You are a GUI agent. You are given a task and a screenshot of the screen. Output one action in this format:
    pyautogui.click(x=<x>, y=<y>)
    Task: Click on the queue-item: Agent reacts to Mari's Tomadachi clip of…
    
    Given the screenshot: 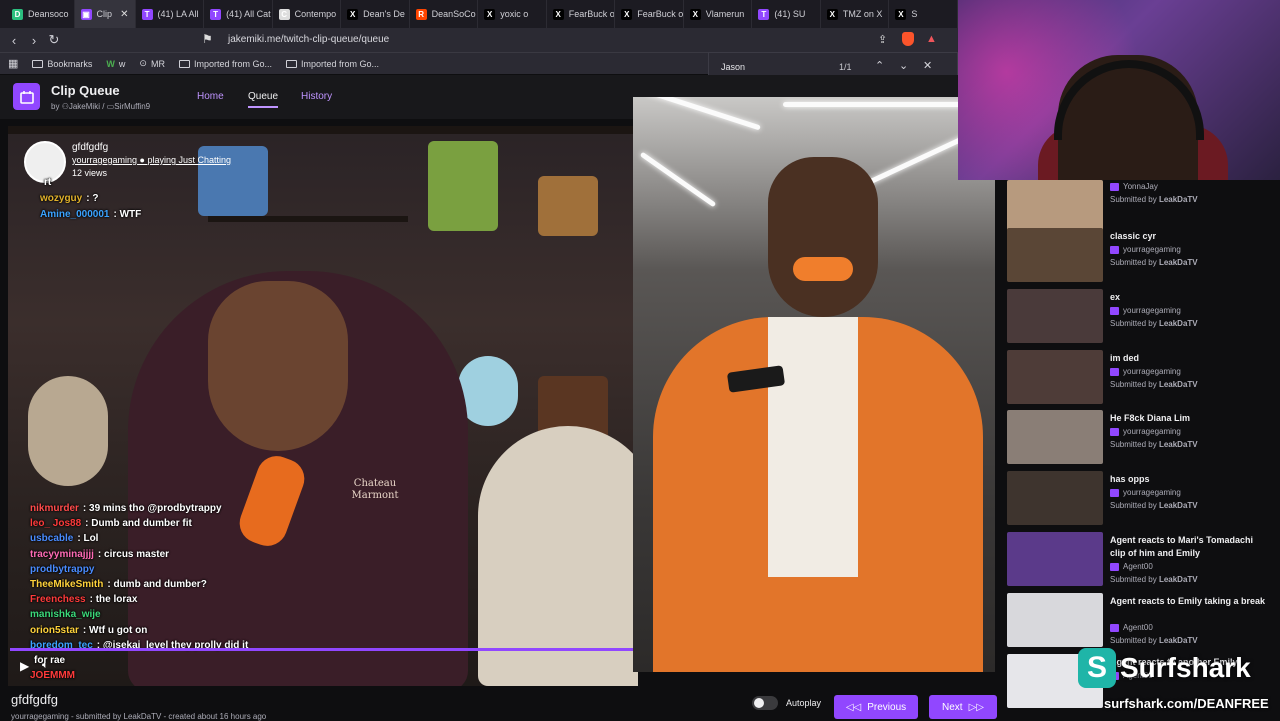 What is the action you would take?
    pyautogui.click(x=1141, y=559)
    